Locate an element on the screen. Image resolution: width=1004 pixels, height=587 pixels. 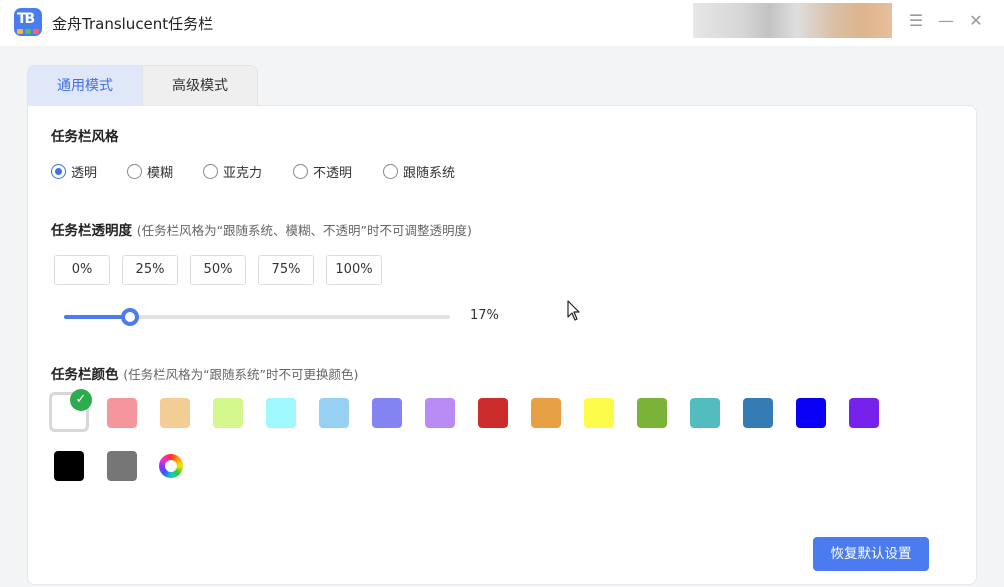
user-banner is located at coordinates (792, 20).